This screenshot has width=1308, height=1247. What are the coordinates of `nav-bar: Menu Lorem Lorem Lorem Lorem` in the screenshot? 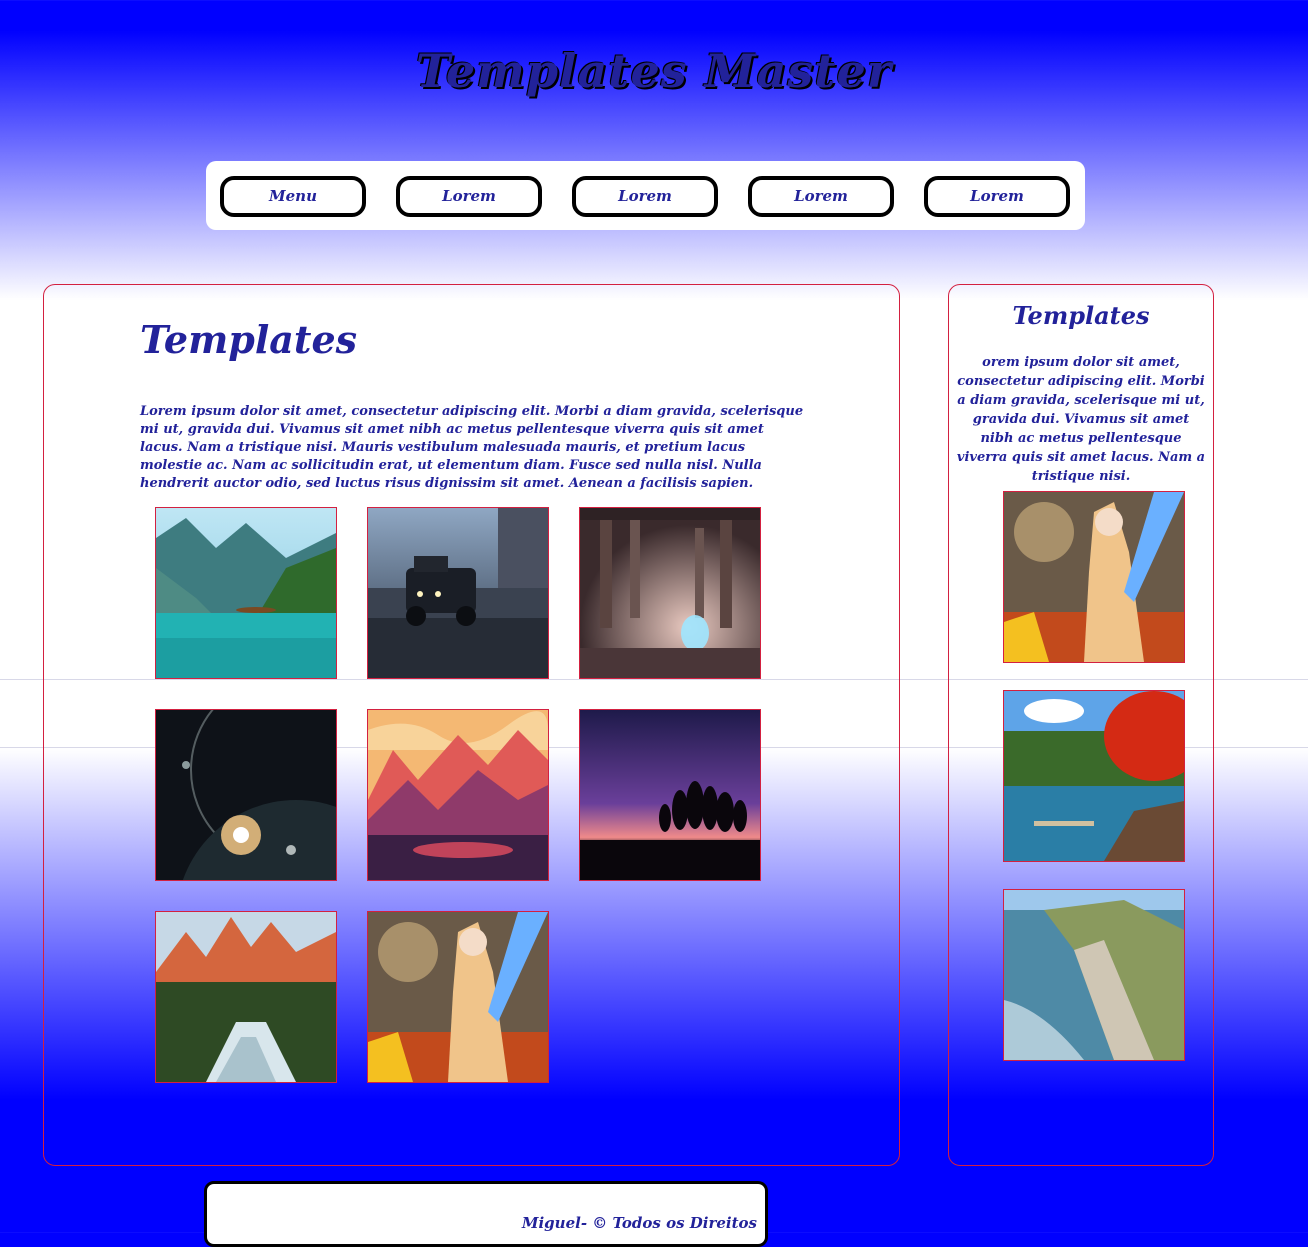 It's located at (645, 195).